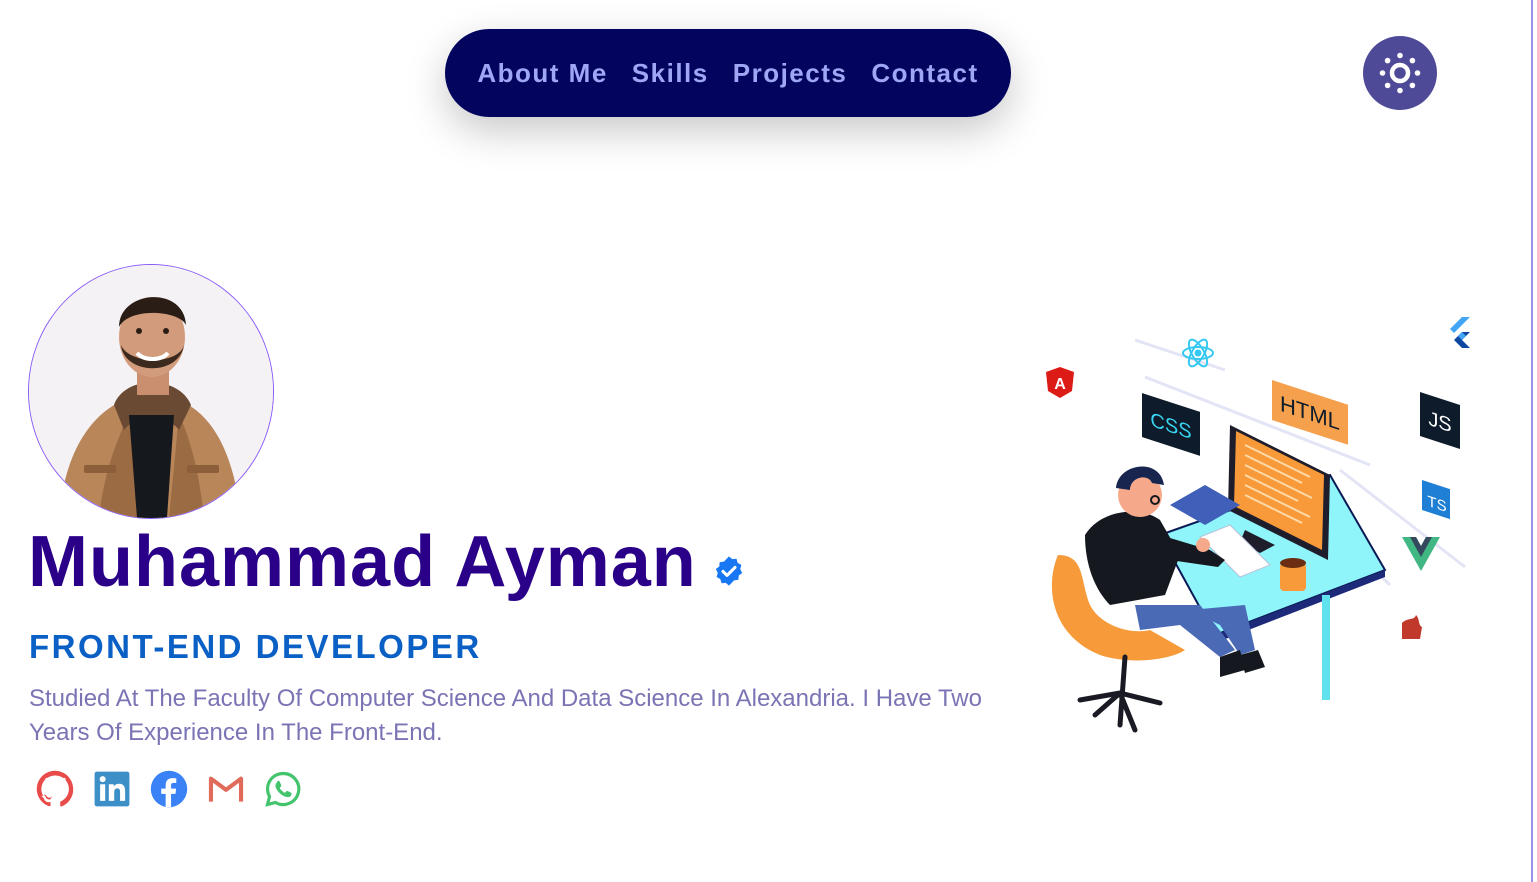 This screenshot has height=882, width=1537. What do you see at coordinates (924, 73) in the screenshot?
I see `nav-contact: Contact` at bounding box center [924, 73].